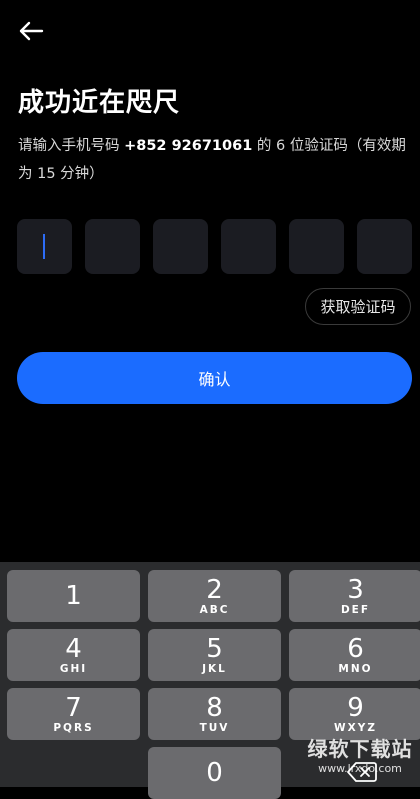 Image resolution: width=420 pixels, height=799 pixels. I want to click on key-8: 8 TUV, so click(214, 714).